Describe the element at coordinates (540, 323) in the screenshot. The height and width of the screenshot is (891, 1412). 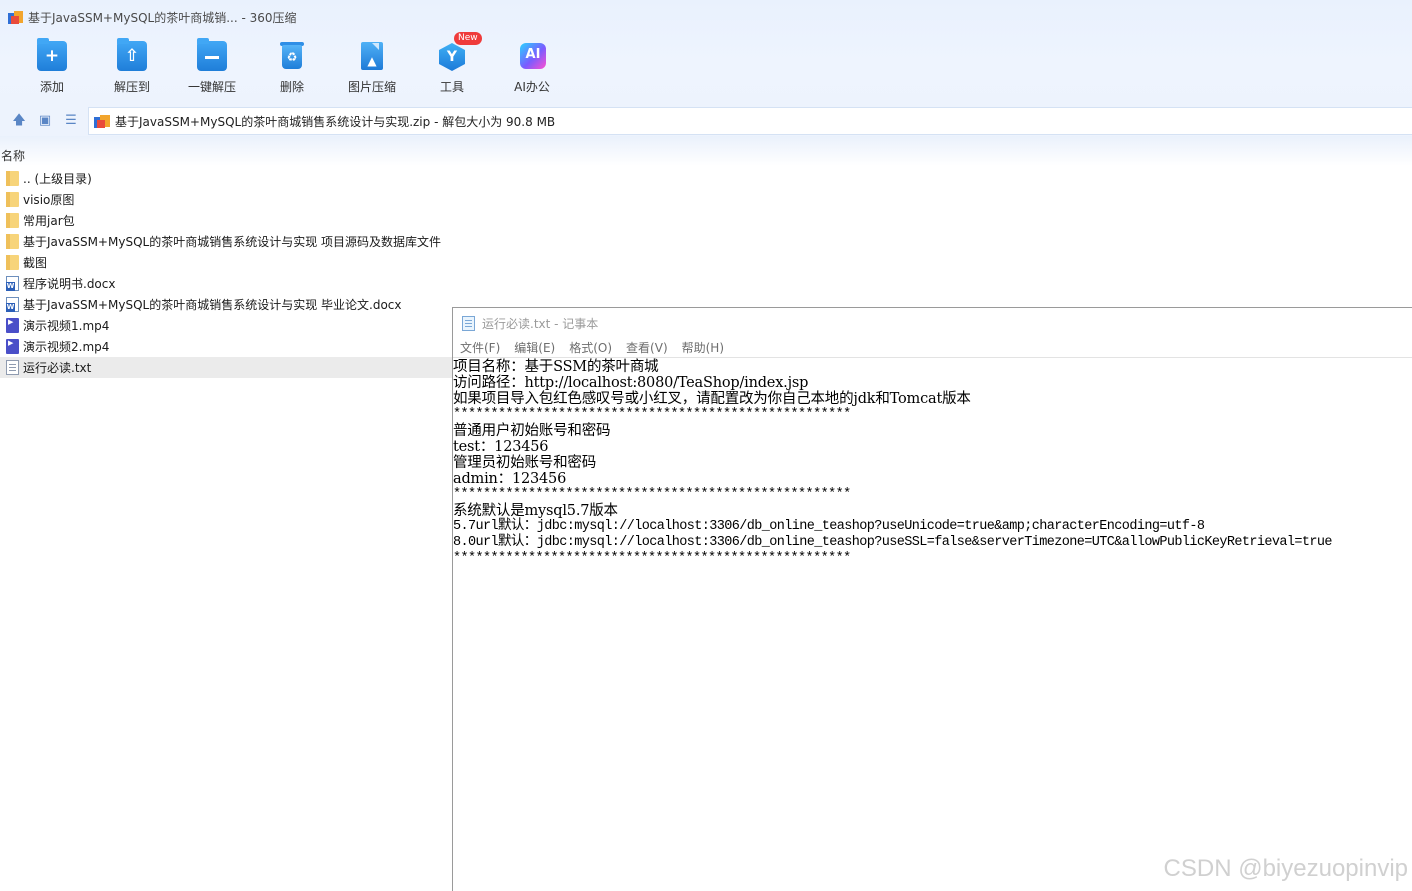
I see `notepad-title: 运行必读.txt - 记事本` at that location.